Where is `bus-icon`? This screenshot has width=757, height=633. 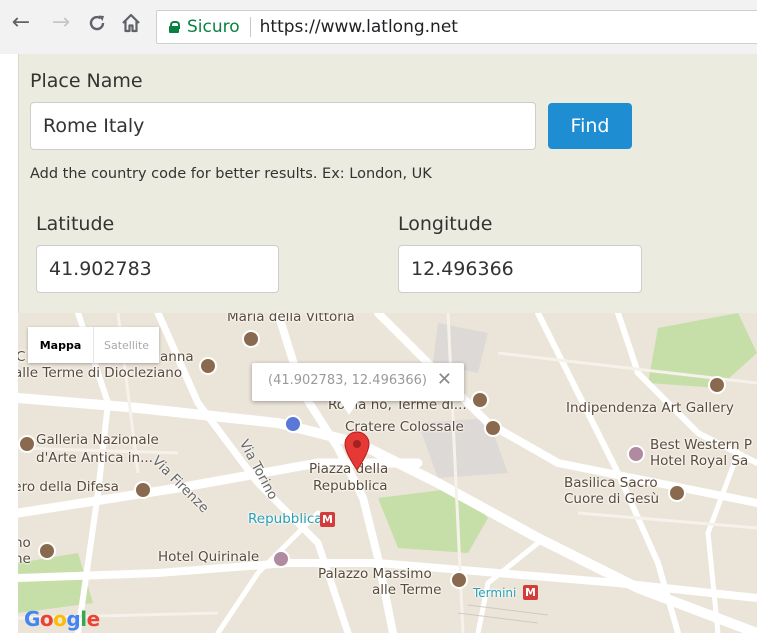
bus-icon is located at coordinates (293, 424).